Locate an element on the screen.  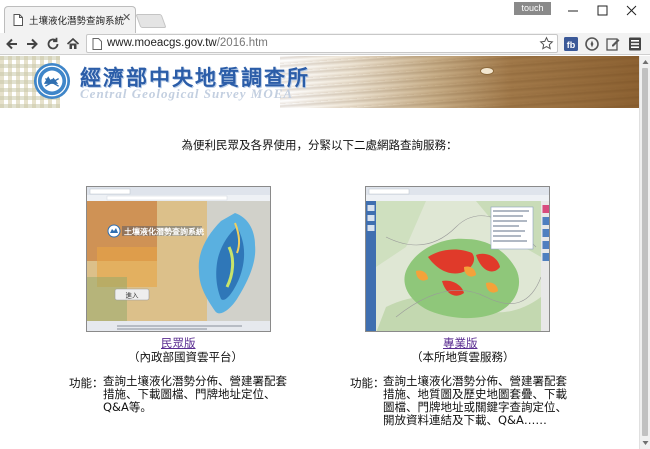
maximize-icon is located at coordinates (603, 11).